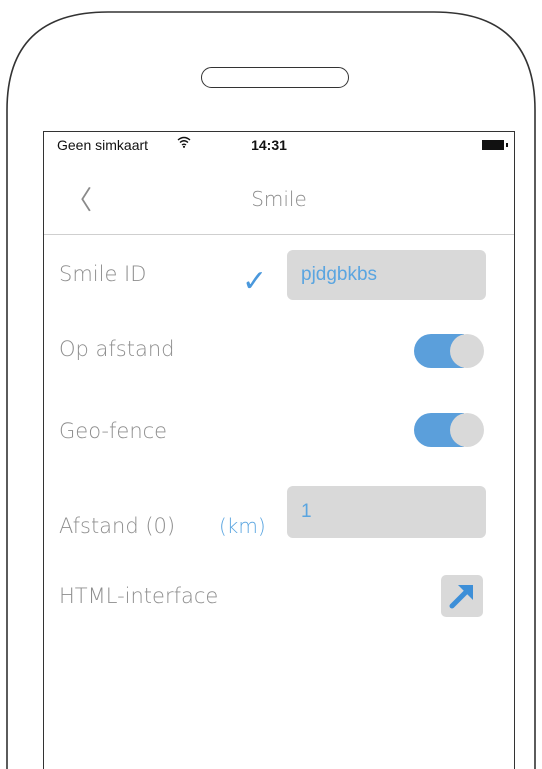 The height and width of the screenshot is (769, 542). Describe the element at coordinates (255, 281) in the screenshot. I see `checkmark-icon: ✓` at that location.